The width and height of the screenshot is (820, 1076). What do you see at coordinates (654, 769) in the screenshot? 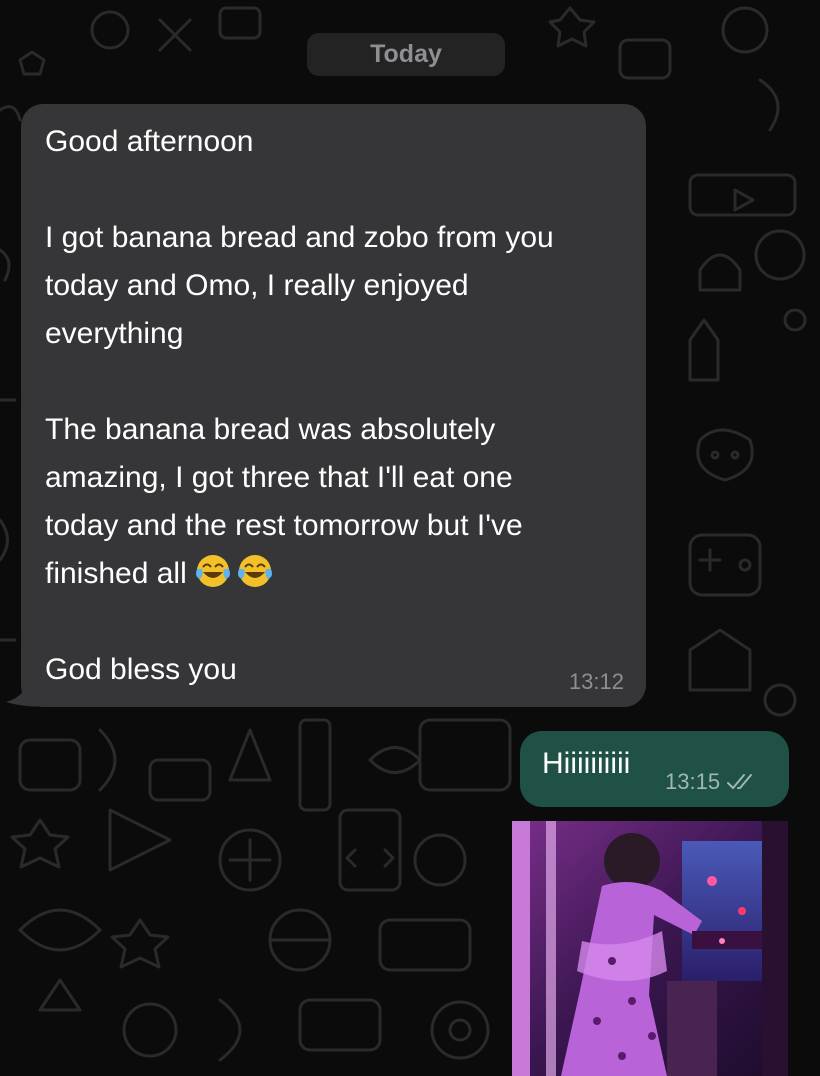
I see `outgoing-message-bubble: Hiiiiiiiiii 13:15` at bounding box center [654, 769].